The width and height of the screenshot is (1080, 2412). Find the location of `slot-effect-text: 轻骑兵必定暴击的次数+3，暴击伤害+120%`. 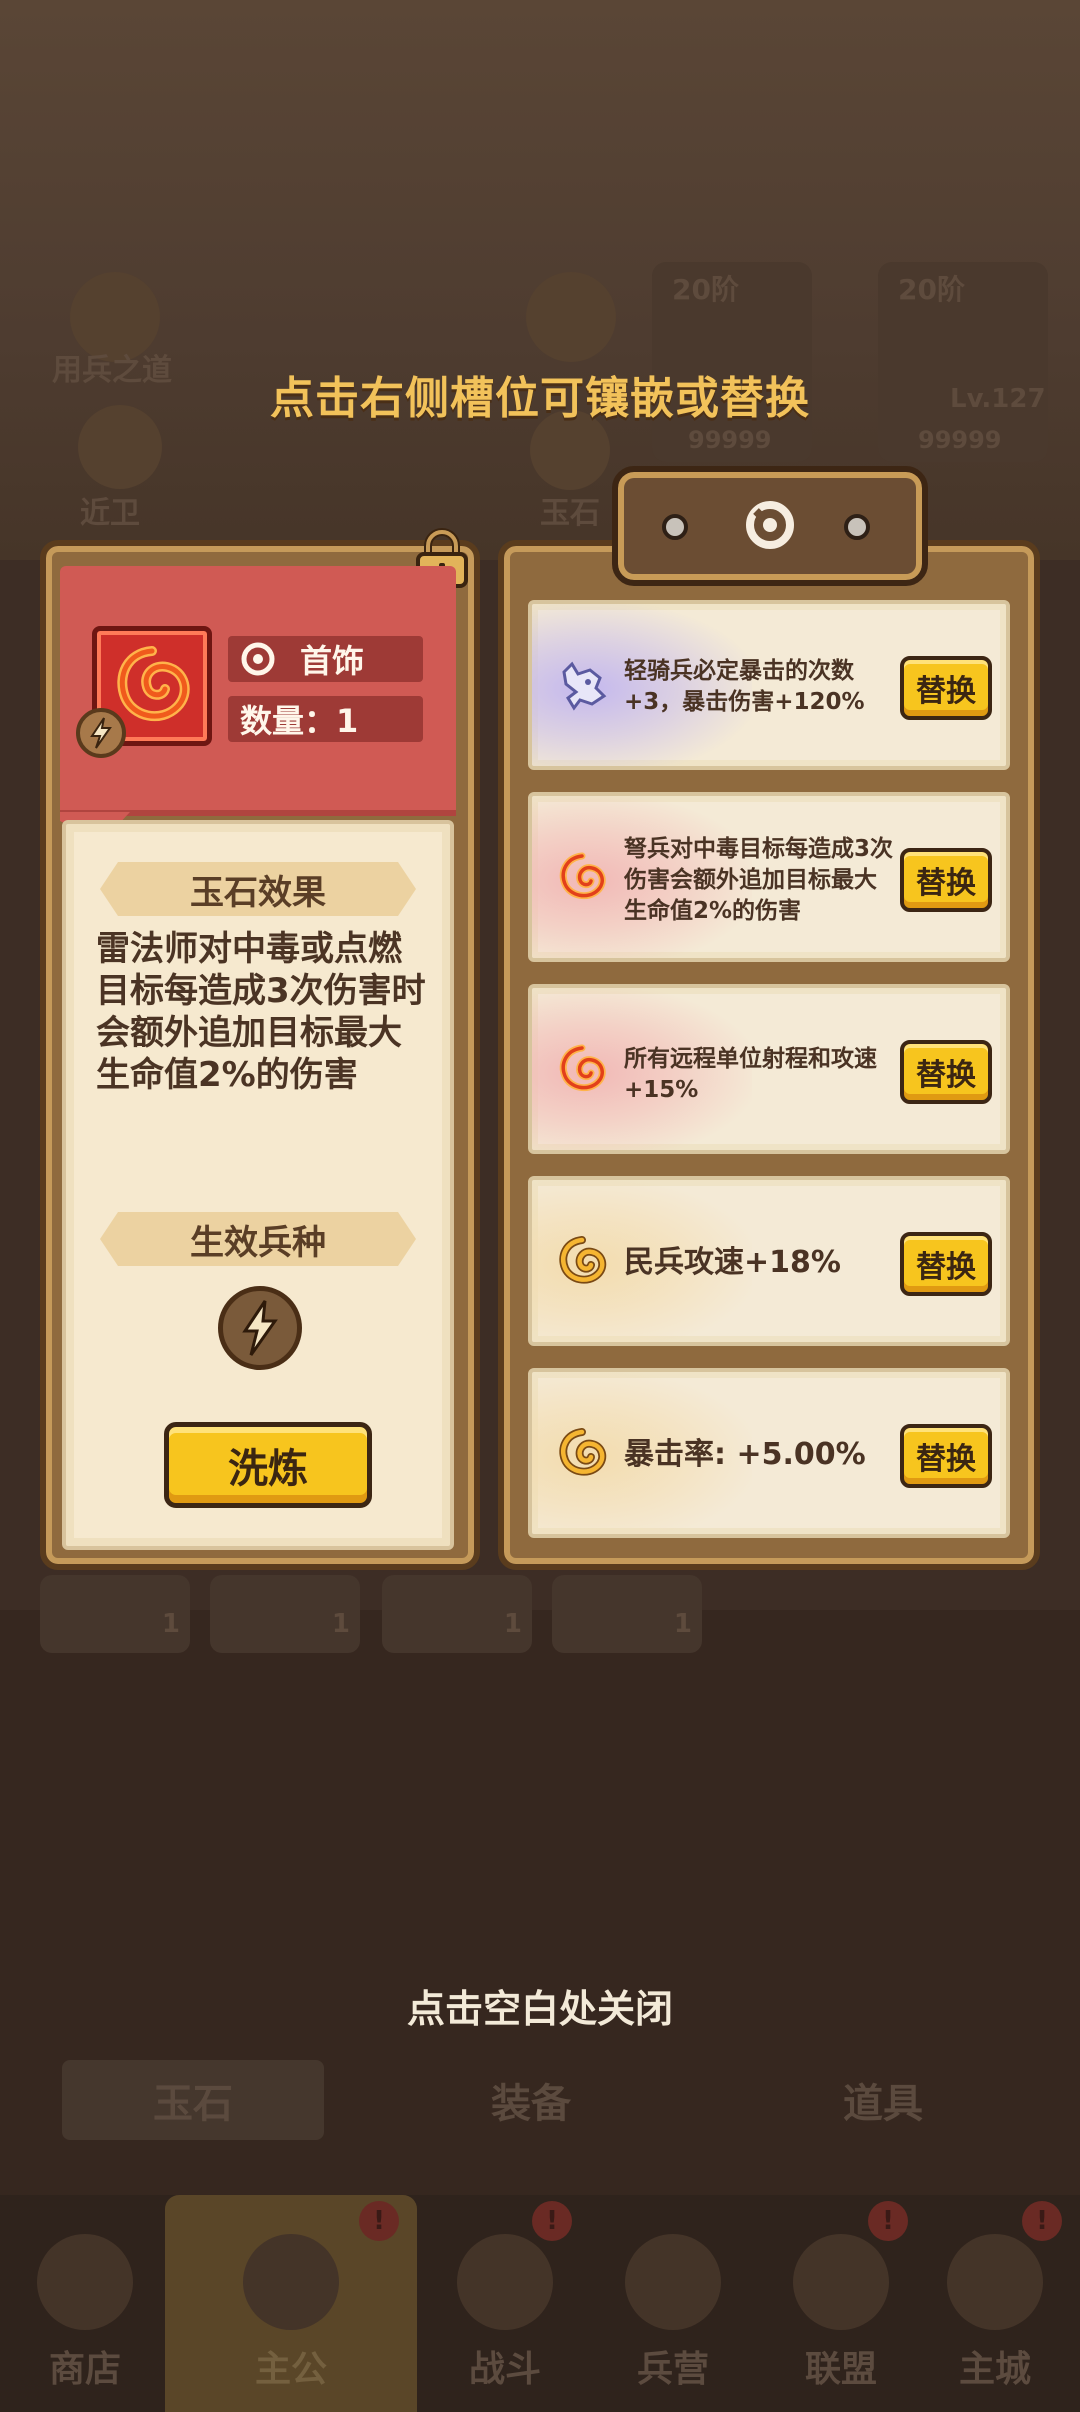

slot-effect-text: 轻骑兵必定暴击的次数+3，暴击伤害+120% is located at coordinates (744, 686).